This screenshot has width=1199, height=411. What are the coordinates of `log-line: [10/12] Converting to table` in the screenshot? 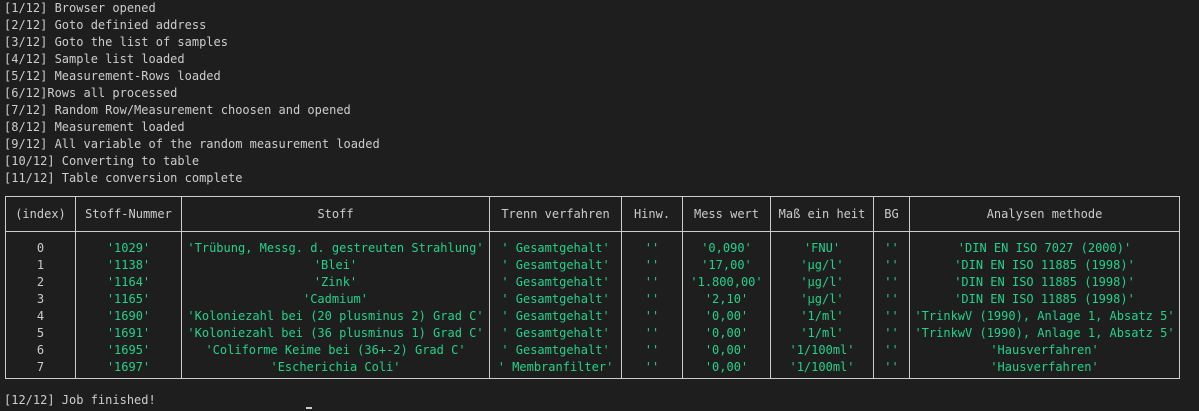 It's located at (102, 161).